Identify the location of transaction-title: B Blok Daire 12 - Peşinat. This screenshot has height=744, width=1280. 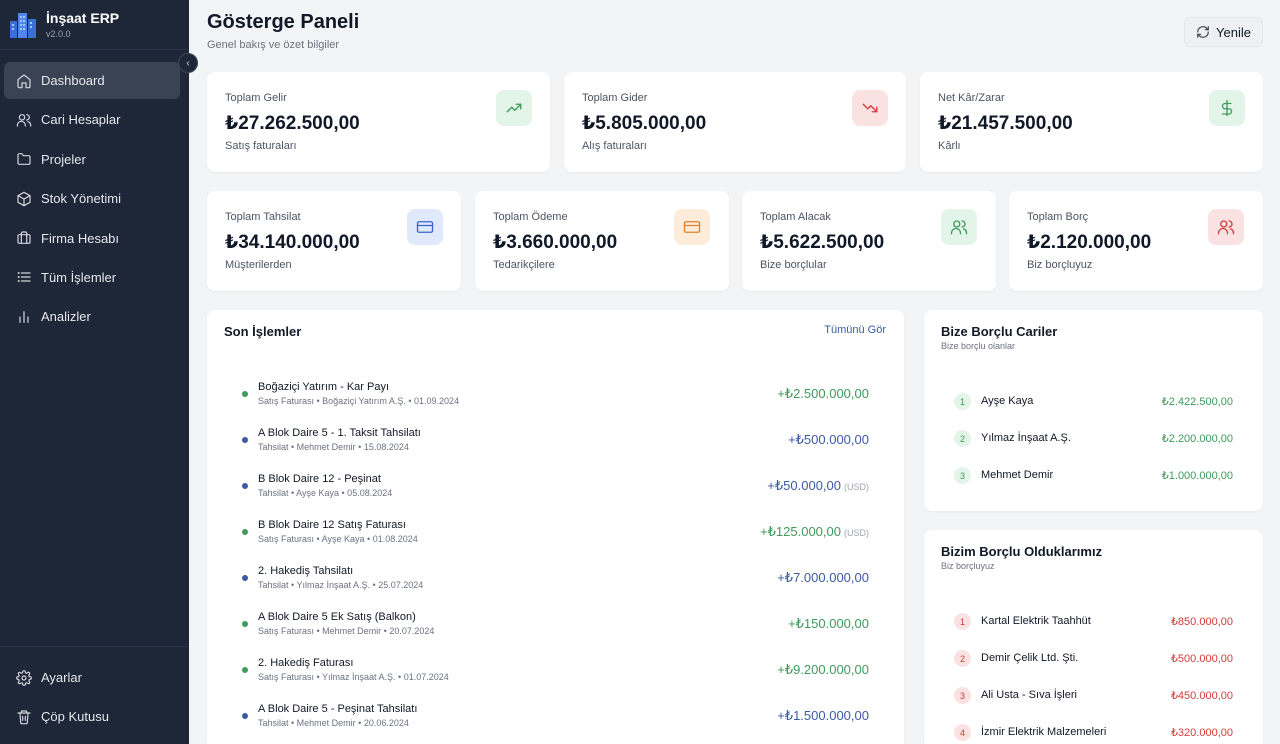
(319, 479).